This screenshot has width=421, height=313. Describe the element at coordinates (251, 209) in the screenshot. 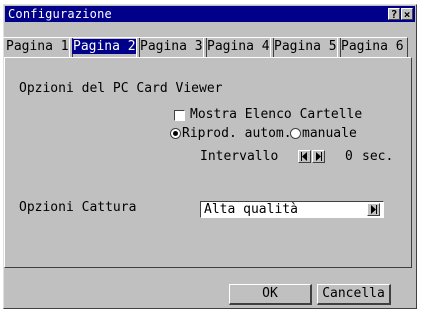

I see `capture-quality-value: Alta qualità` at that location.